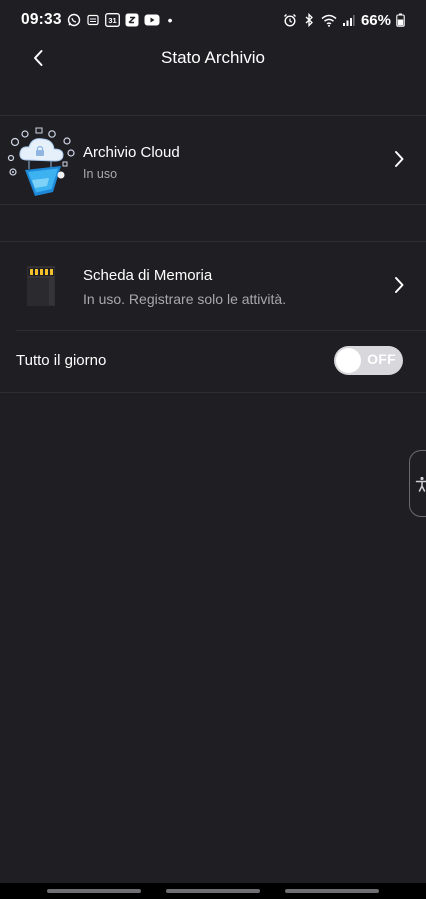  I want to click on page-title: Stato Archivio, so click(213, 57).